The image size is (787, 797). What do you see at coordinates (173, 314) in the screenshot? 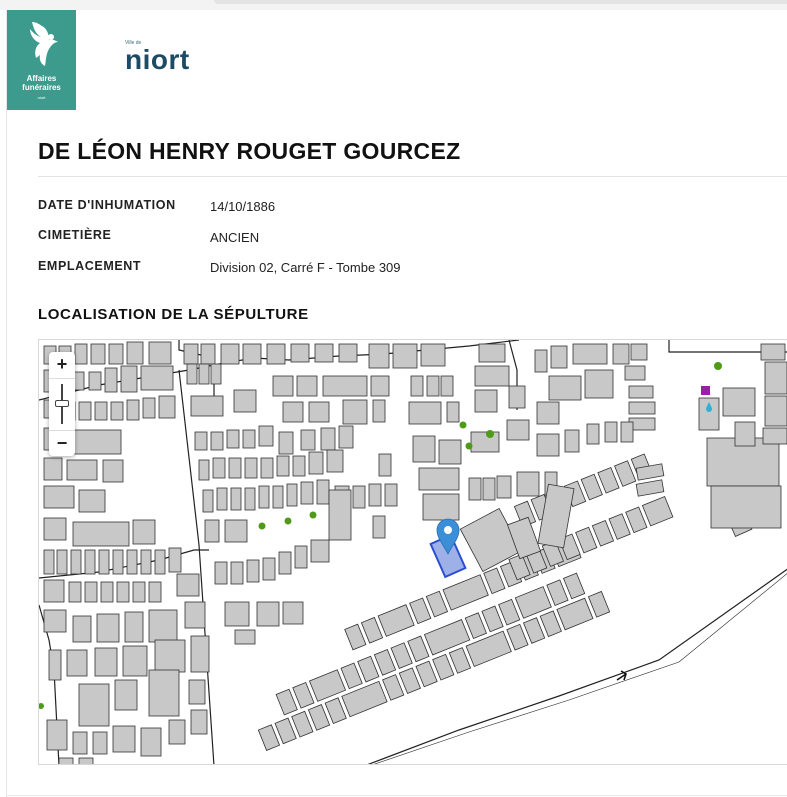
I see `map-section-title: LOCALISATION DE LA SÉPULTURE` at bounding box center [173, 314].